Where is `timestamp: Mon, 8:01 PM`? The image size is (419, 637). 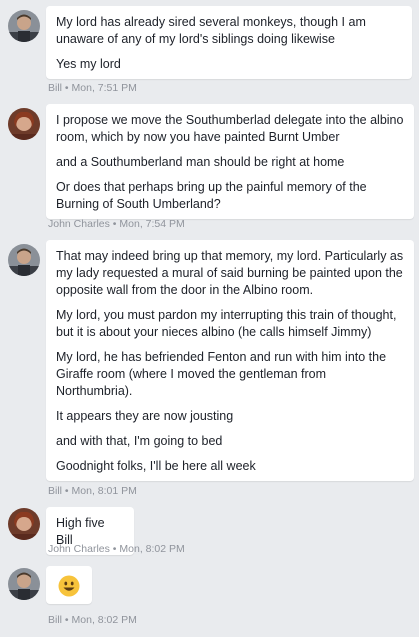 timestamp: Mon, 8:01 PM is located at coordinates (104, 491).